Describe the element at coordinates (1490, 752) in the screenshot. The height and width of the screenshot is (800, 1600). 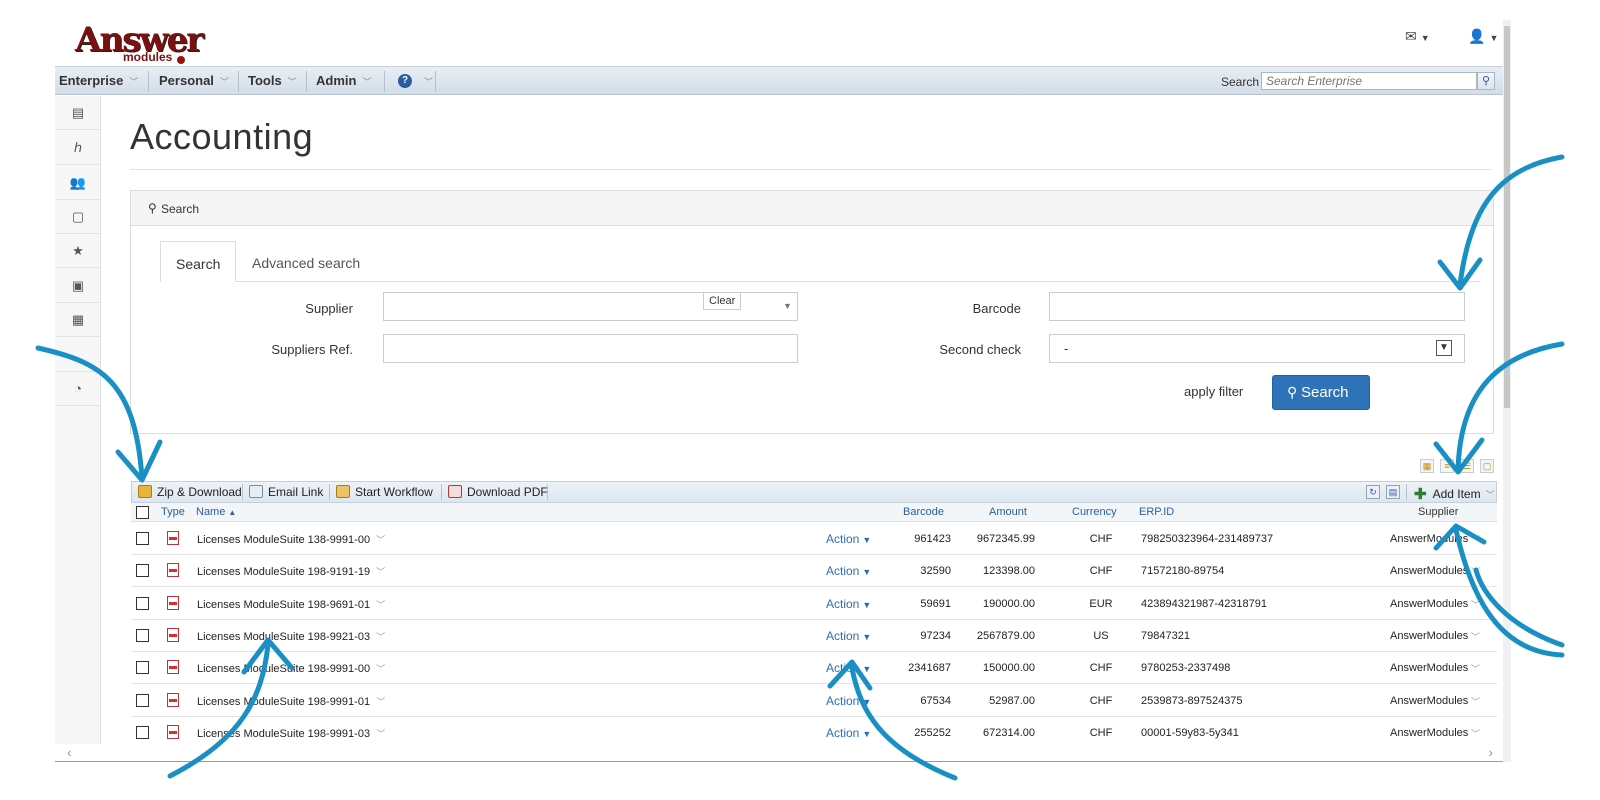
I see `scroll-right-icon: ›` at that location.